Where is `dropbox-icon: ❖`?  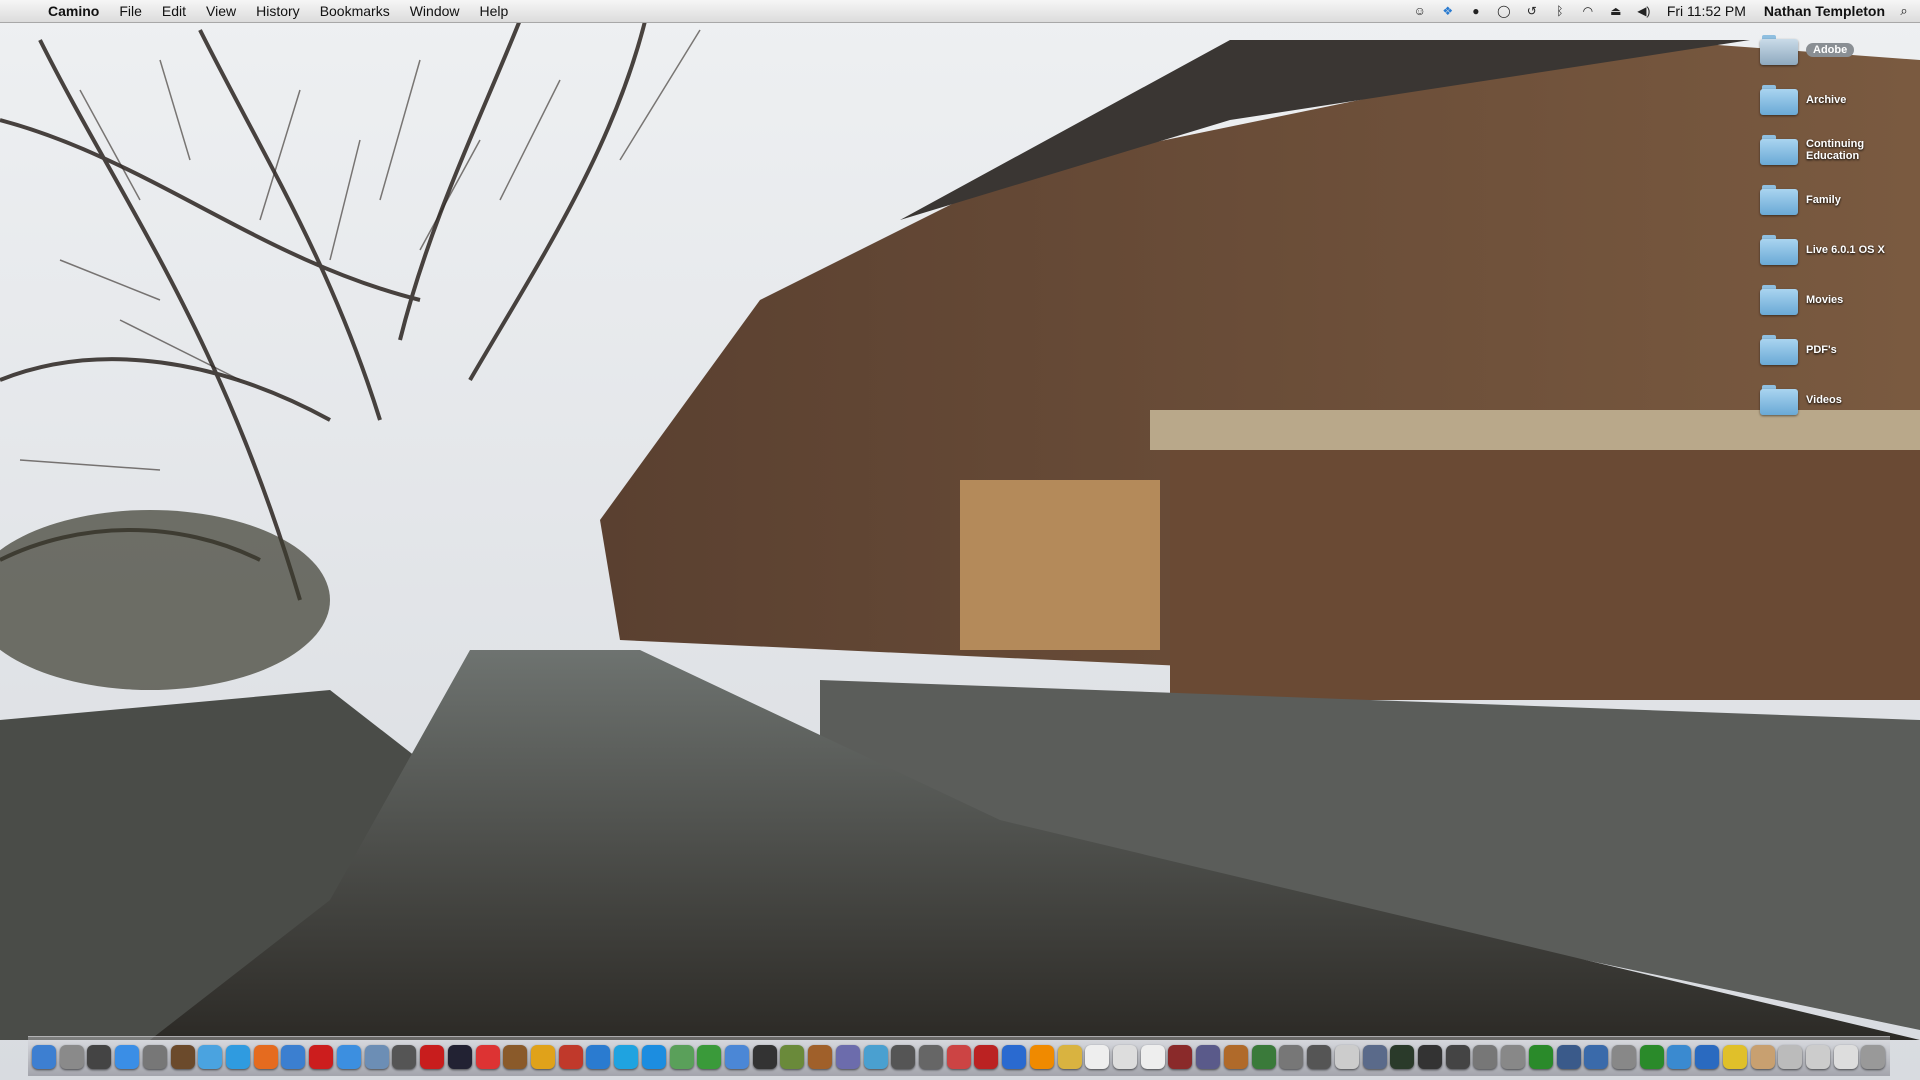
dropbox-icon: ❖ is located at coordinates (1448, 11).